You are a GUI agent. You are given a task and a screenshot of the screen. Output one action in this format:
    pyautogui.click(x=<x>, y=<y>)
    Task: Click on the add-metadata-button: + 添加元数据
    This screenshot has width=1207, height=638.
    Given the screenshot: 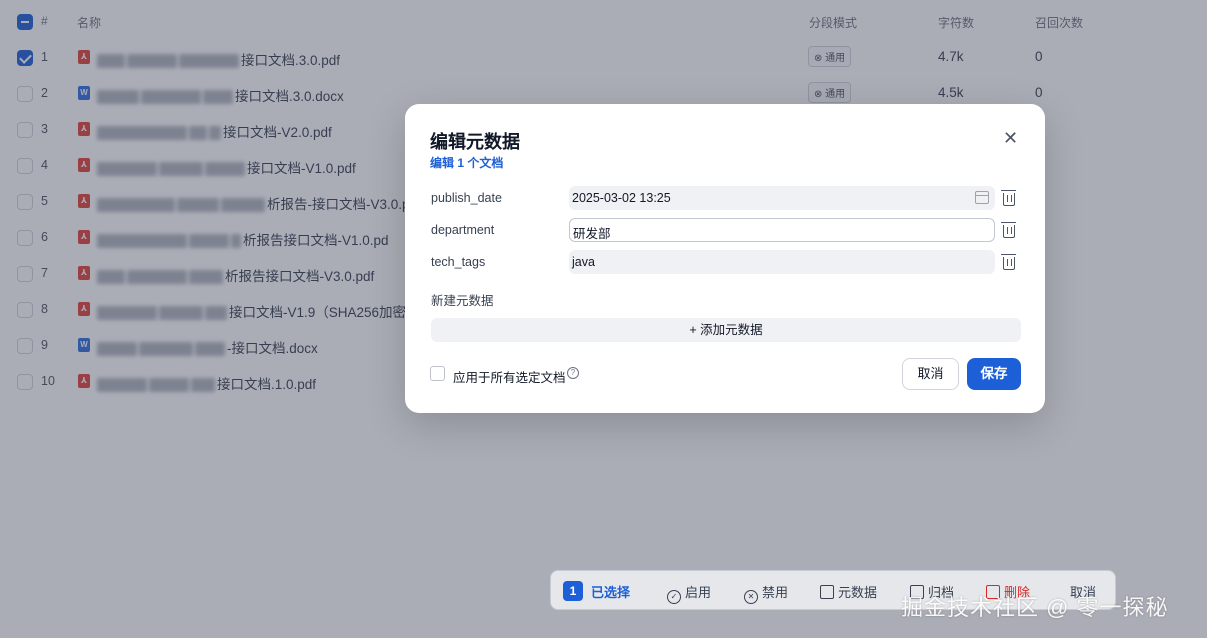 What is the action you would take?
    pyautogui.click(x=726, y=330)
    